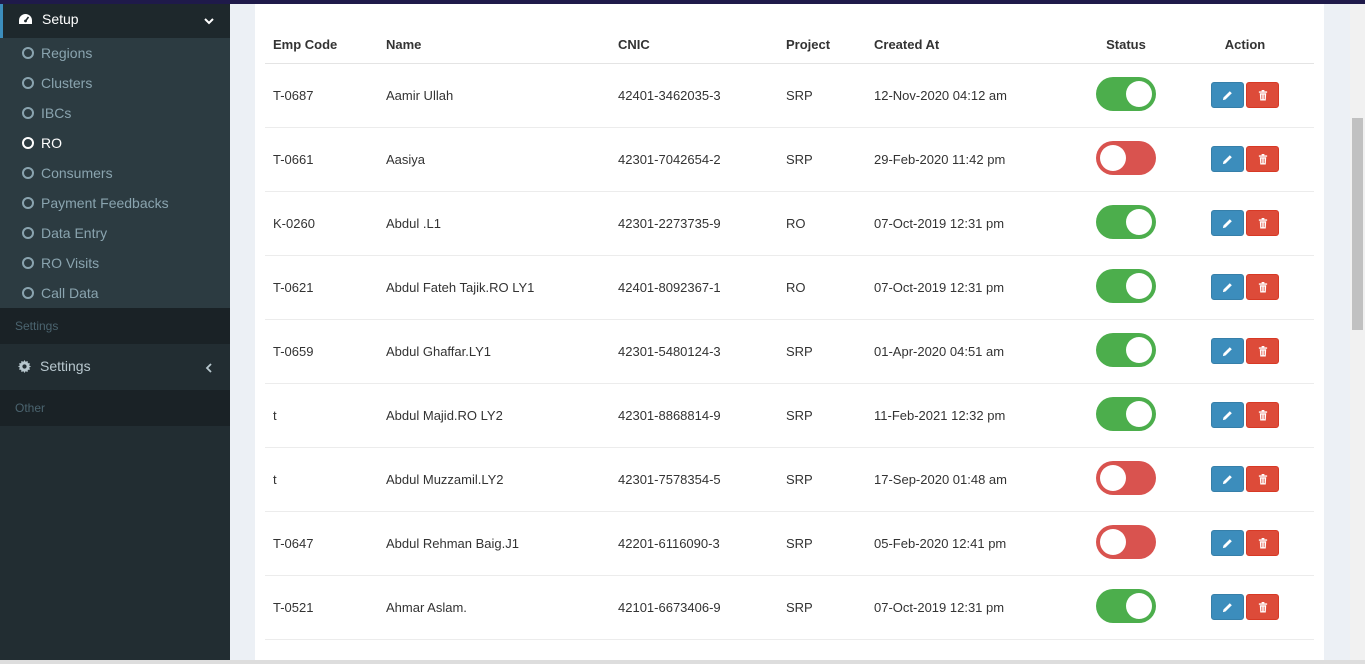 The image size is (1365, 664). What do you see at coordinates (822, 45) in the screenshot?
I see `col-project: Project` at bounding box center [822, 45].